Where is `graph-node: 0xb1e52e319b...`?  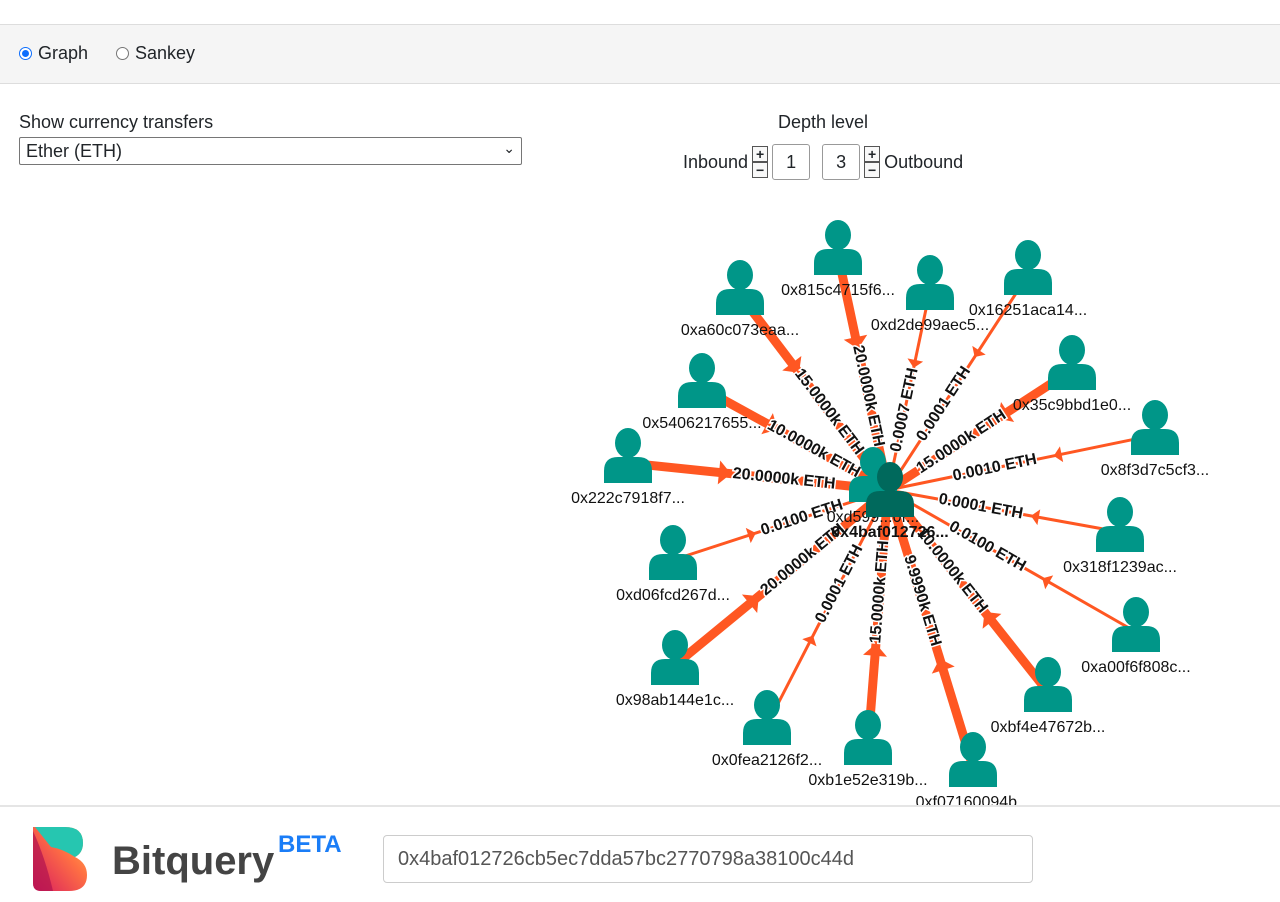 graph-node: 0xb1e52e319b... is located at coordinates (868, 749).